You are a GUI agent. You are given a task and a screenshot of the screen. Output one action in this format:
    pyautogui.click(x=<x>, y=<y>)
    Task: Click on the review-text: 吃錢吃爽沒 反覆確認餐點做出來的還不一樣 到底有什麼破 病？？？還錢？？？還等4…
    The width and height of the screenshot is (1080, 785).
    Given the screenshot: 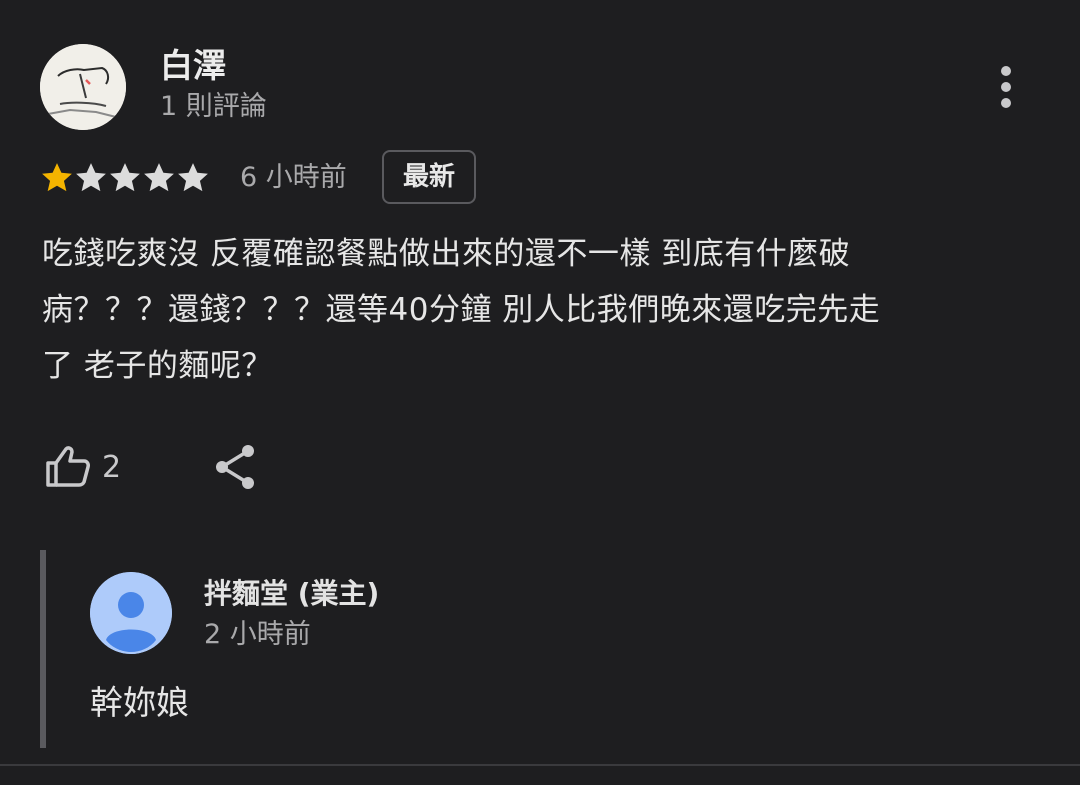 What is the action you would take?
    pyautogui.click(x=461, y=310)
    